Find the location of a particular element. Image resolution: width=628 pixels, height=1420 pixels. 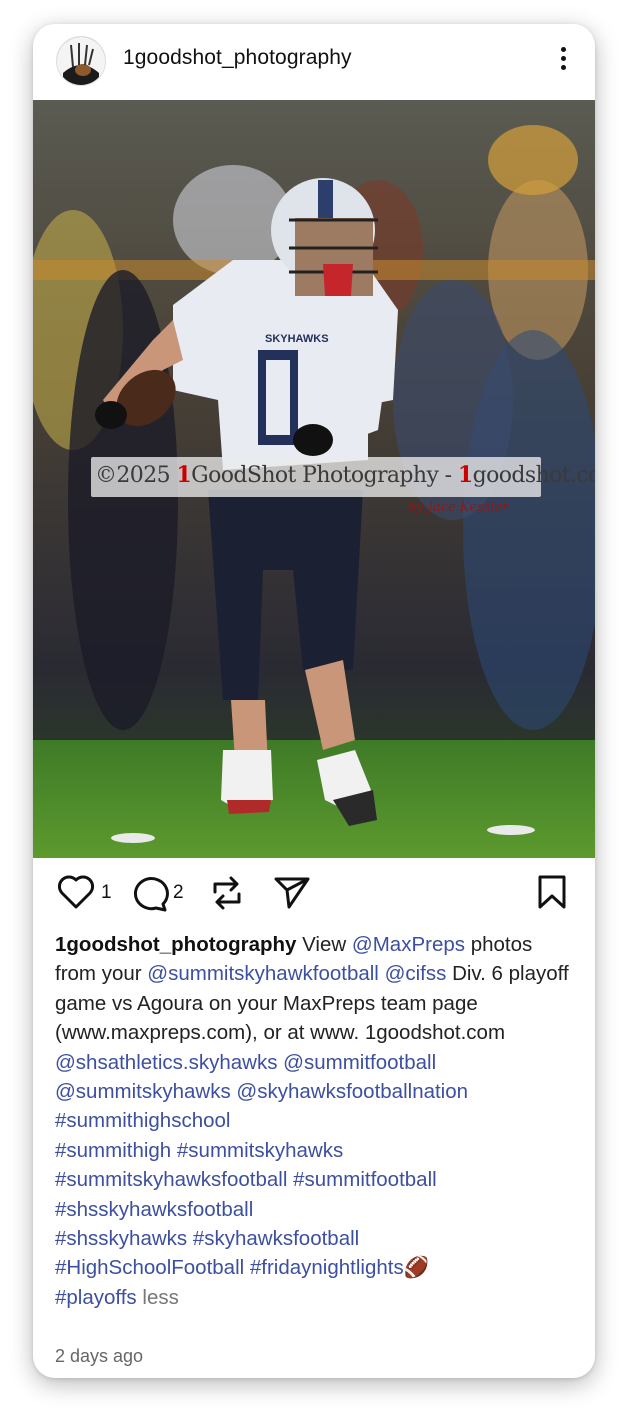

post-username: 1goodshot_photography is located at coordinates (237, 58).